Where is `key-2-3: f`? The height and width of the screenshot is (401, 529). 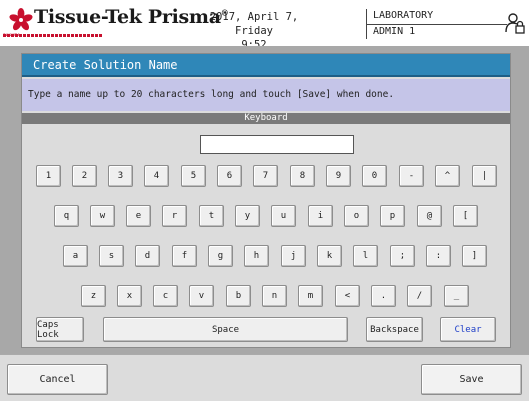 key-2-3: f is located at coordinates (184, 256).